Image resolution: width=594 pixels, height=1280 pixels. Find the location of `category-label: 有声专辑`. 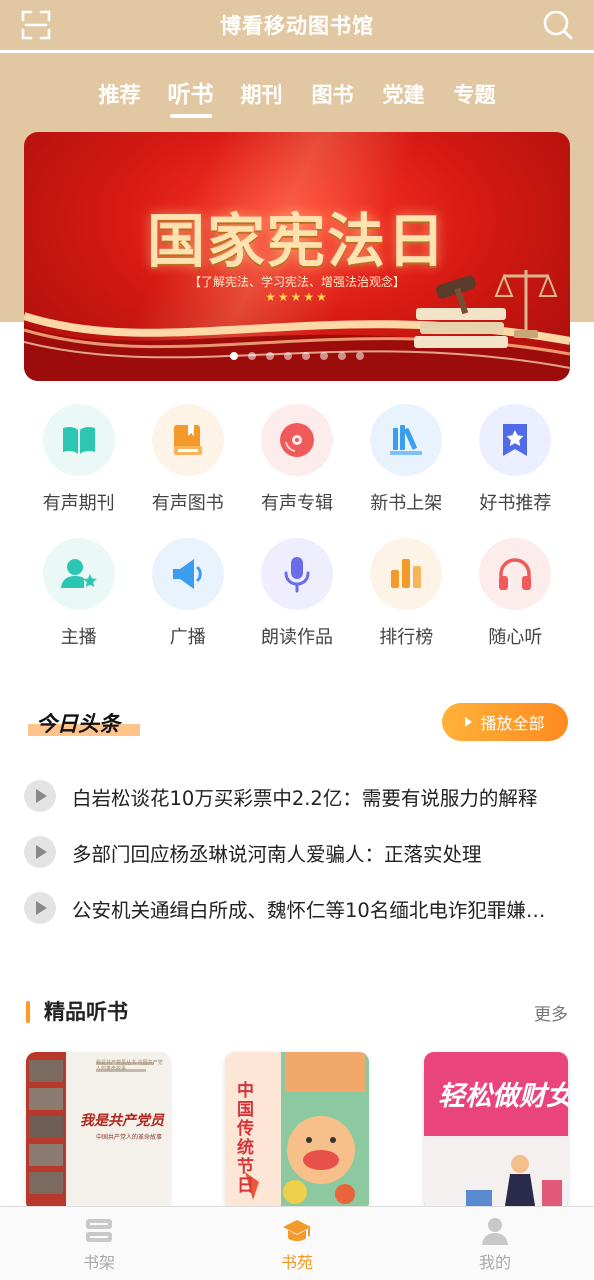

category-label: 有声专辑 is located at coordinates (297, 503).